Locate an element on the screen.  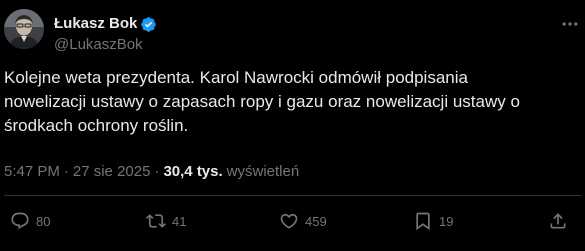
reply-button: 80 is located at coordinates (30, 221).